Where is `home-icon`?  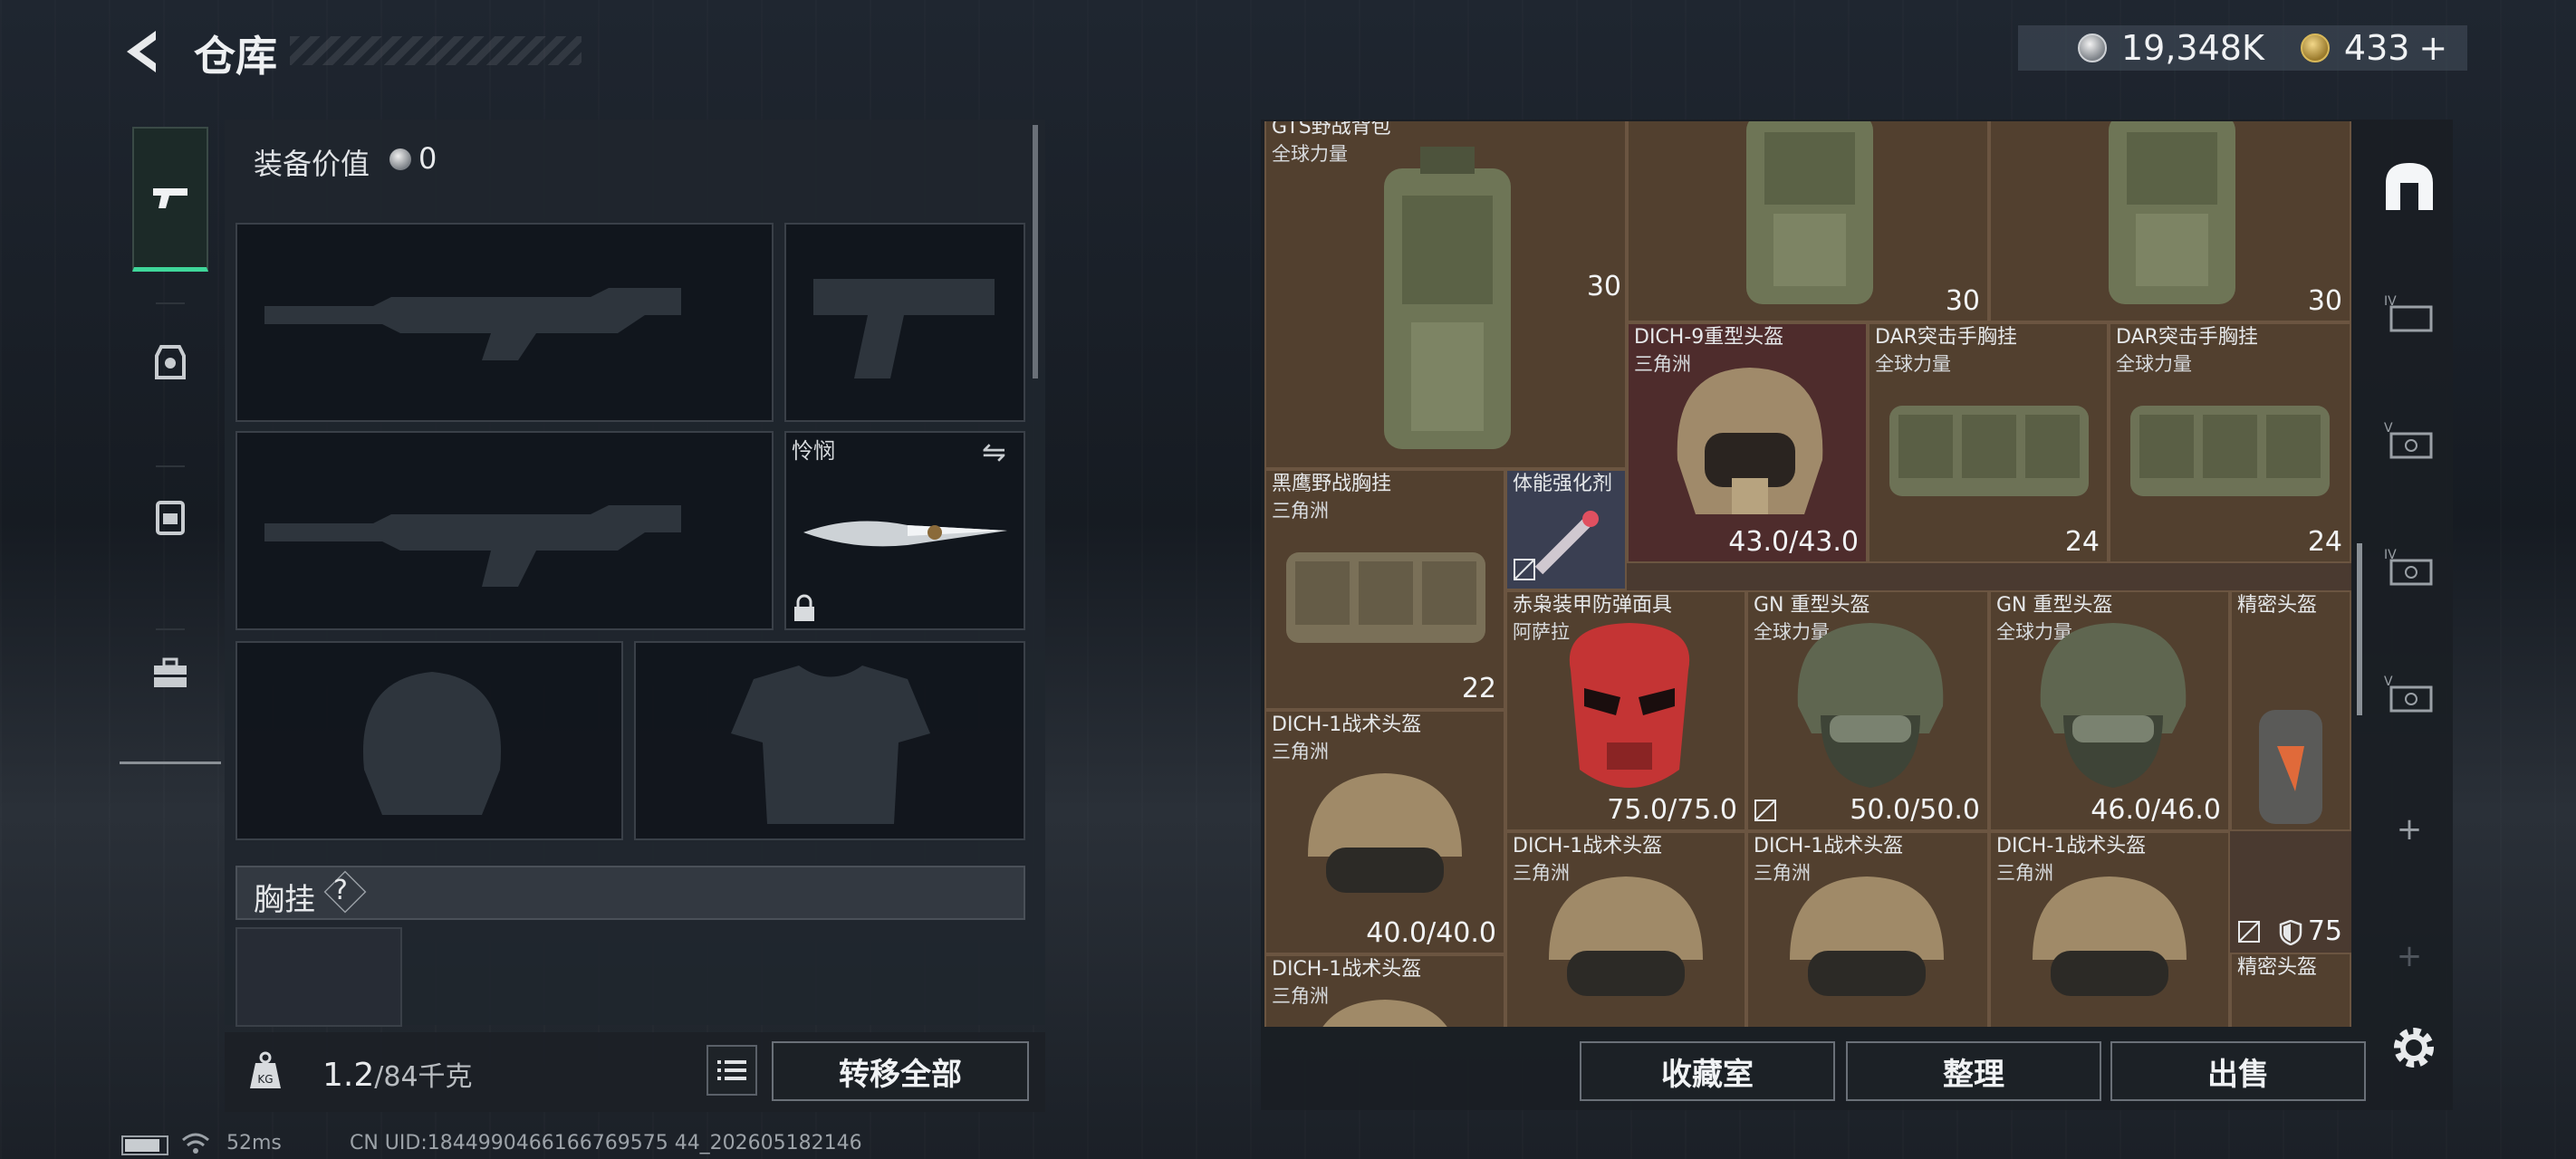 home-icon is located at coordinates (2409, 186).